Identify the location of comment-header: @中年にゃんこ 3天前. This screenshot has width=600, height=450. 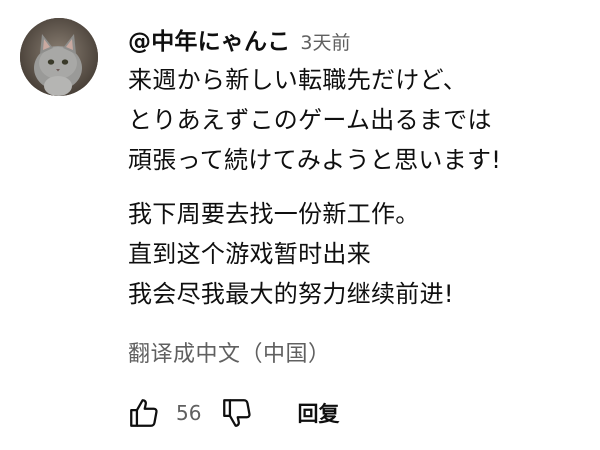
(239, 39).